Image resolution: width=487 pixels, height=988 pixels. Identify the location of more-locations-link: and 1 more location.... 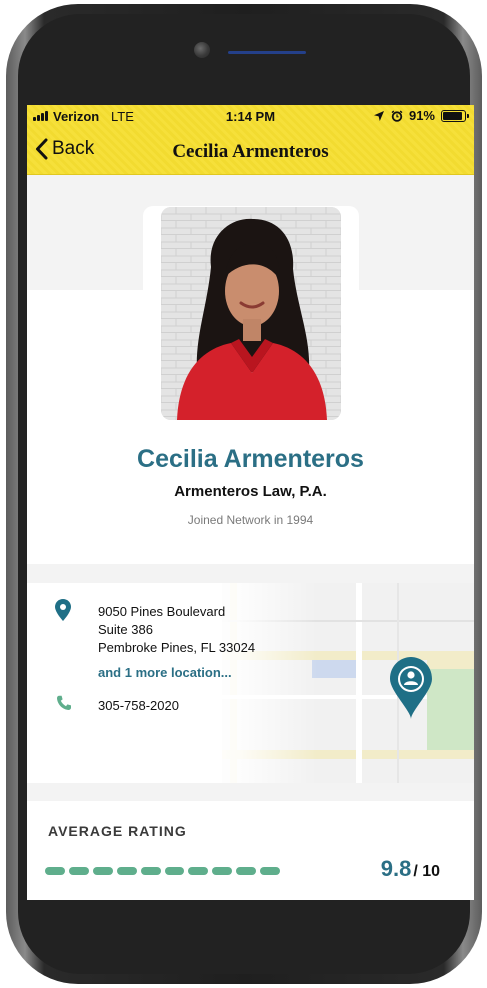
(165, 672).